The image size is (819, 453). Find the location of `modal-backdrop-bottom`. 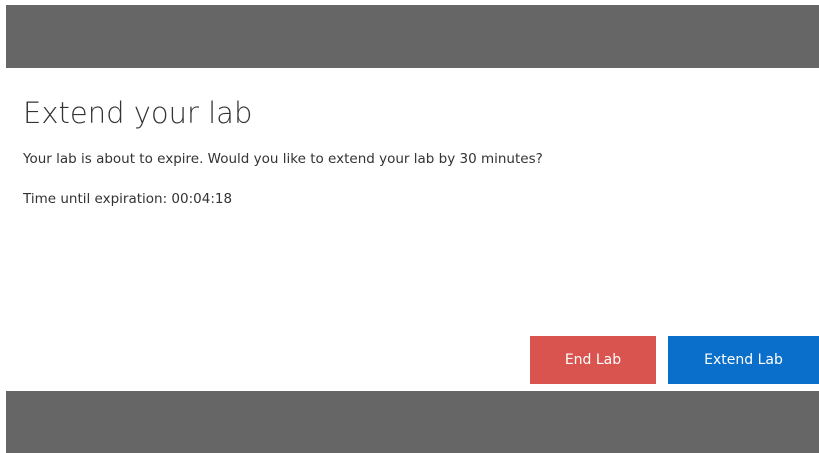

modal-backdrop-bottom is located at coordinates (412, 422).